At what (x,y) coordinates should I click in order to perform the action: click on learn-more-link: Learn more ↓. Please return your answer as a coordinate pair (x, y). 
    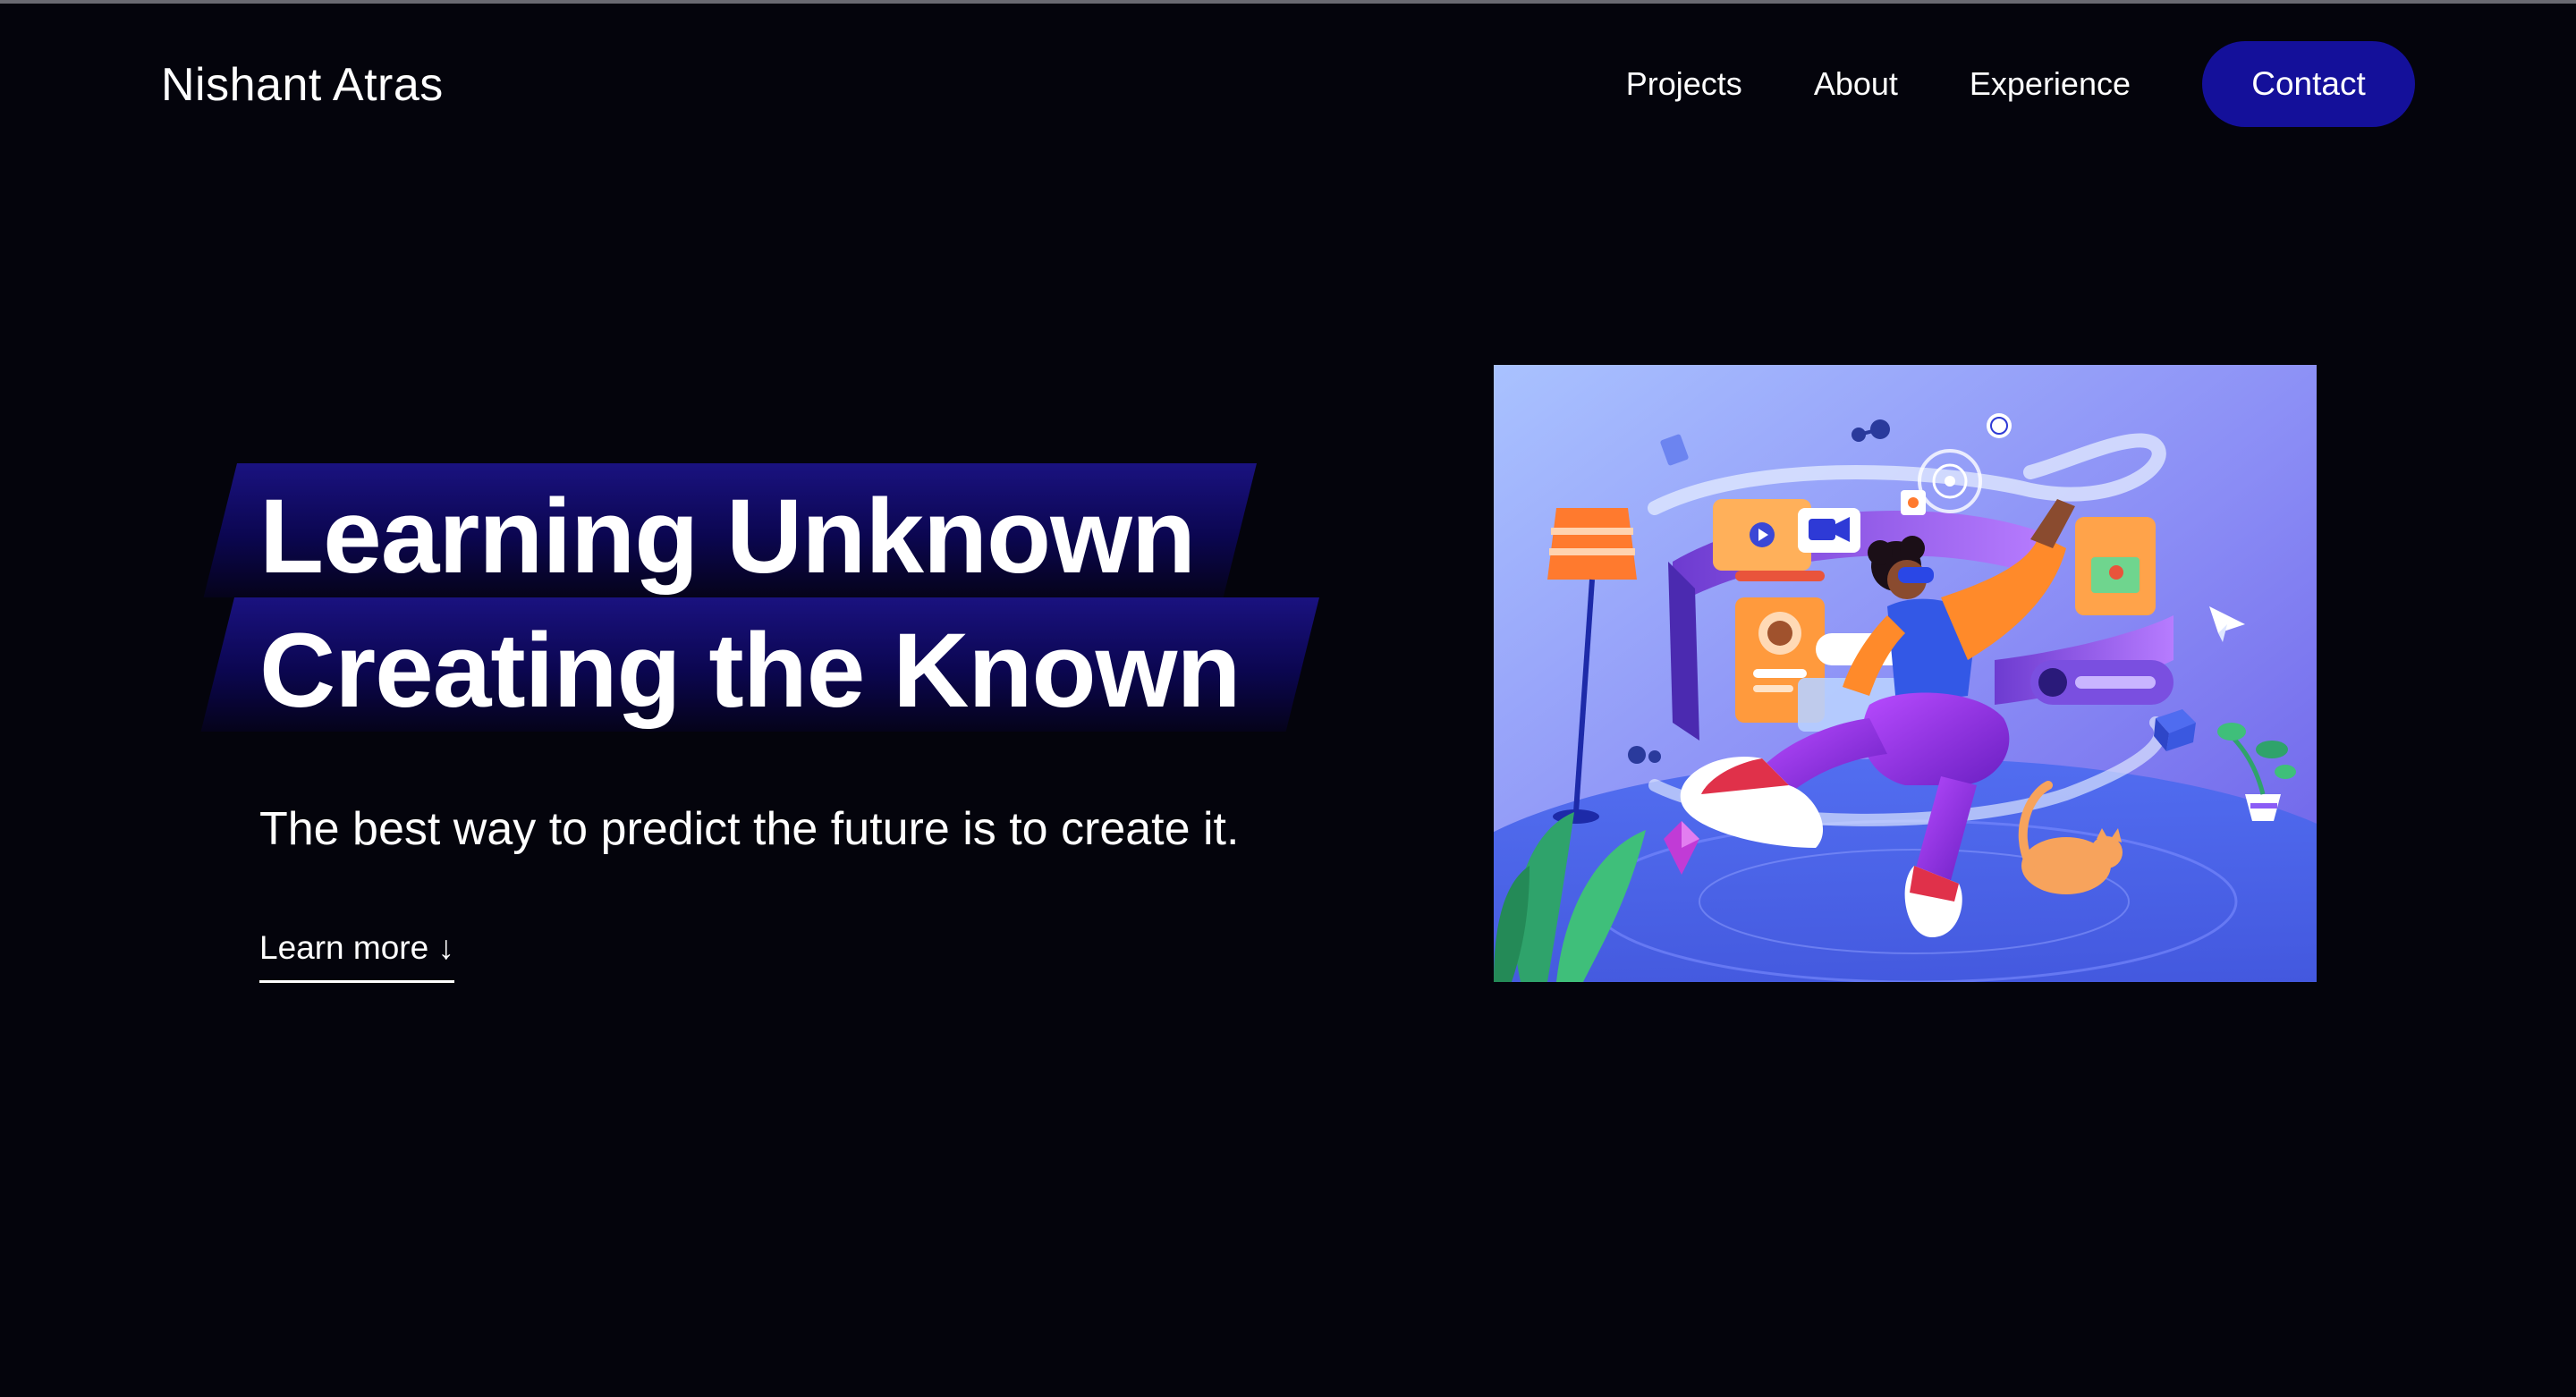
    Looking at the image, I should click on (356, 952).